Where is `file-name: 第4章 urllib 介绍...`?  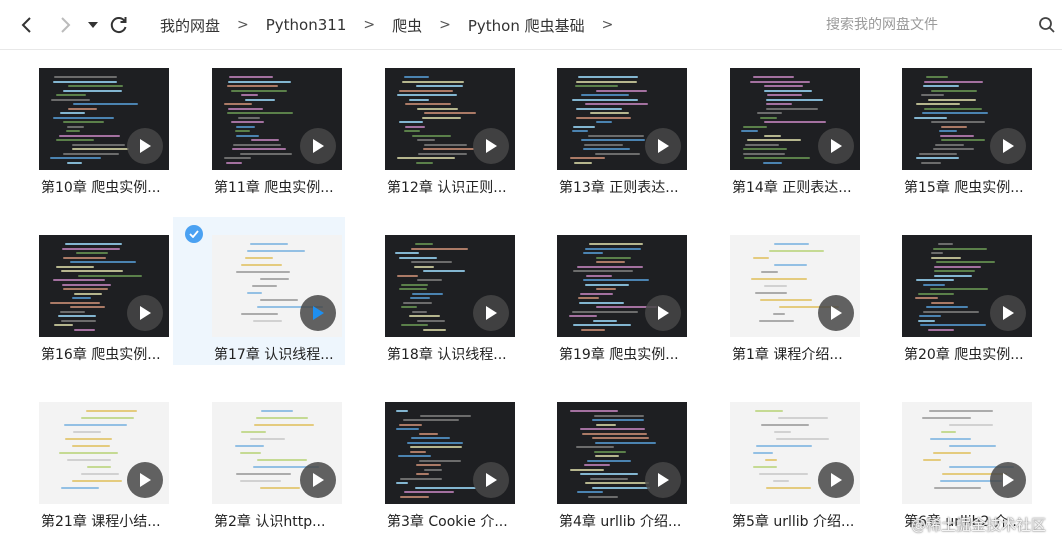 file-name: 第4章 urllib 介绍... is located at coordinates (620, 522).